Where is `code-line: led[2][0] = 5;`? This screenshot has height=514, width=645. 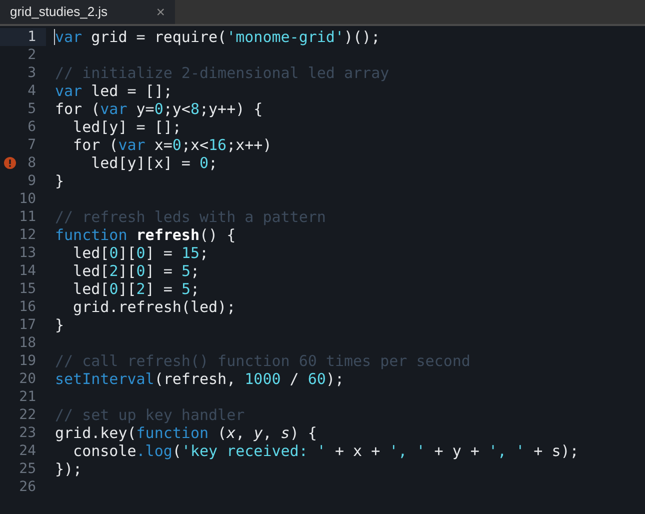 code-line: led[2][0] = 5; is located at coordinates (136, 271).